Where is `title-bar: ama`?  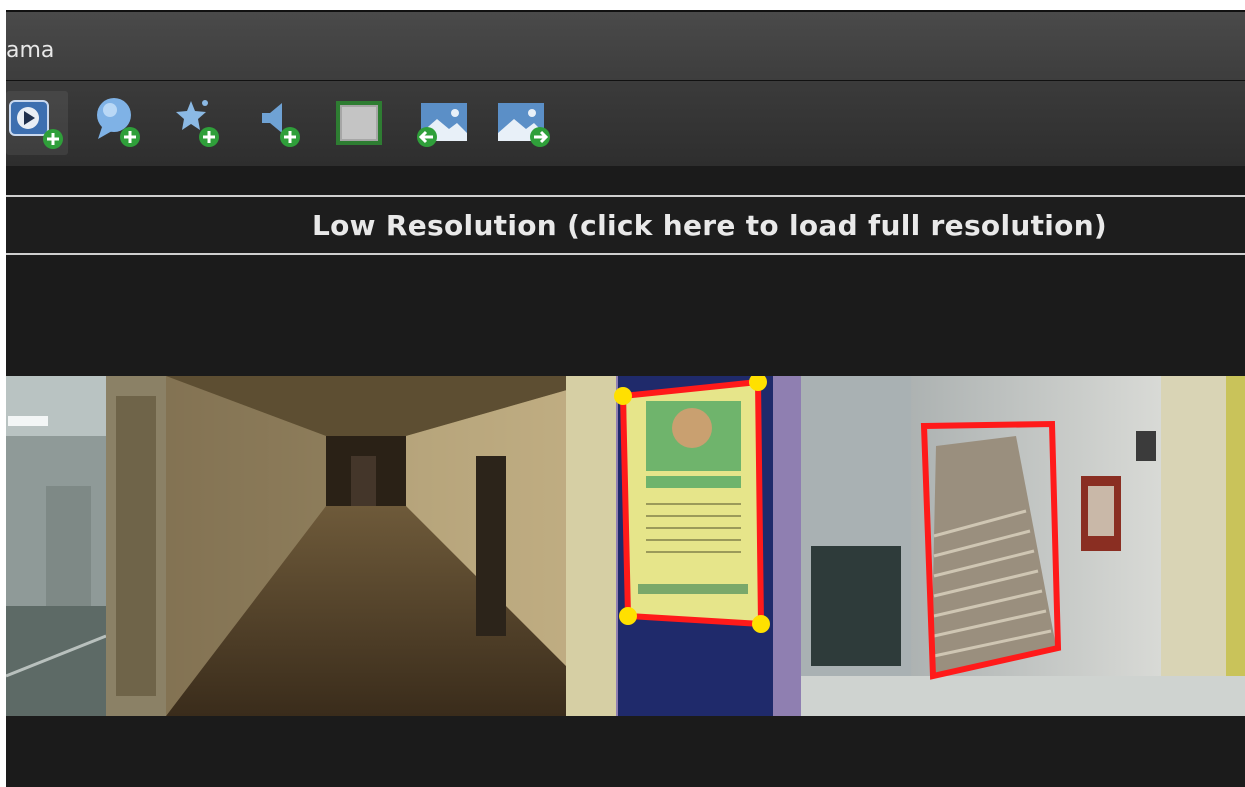 title-bar: ama is located at coordinates (625, 46).